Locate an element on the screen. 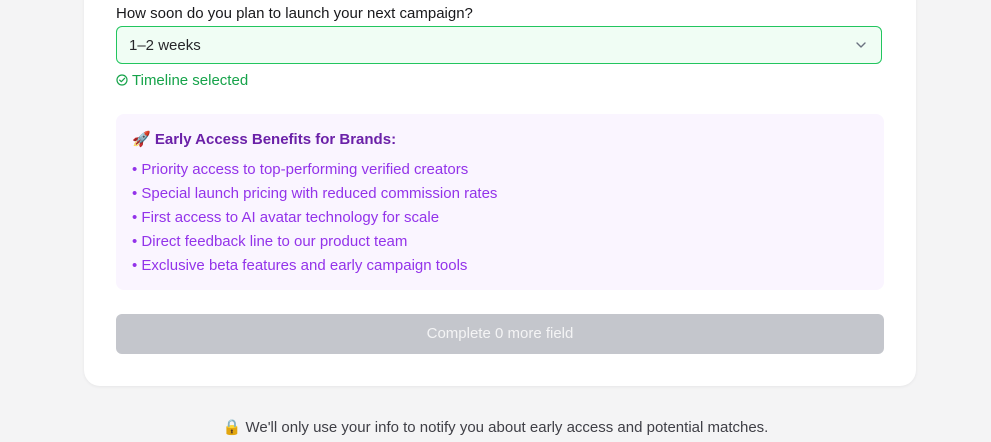 The height and width of the screenshot is (442, 991). timeline-status-text: Timeline selected is located at coordinates (190, 80).